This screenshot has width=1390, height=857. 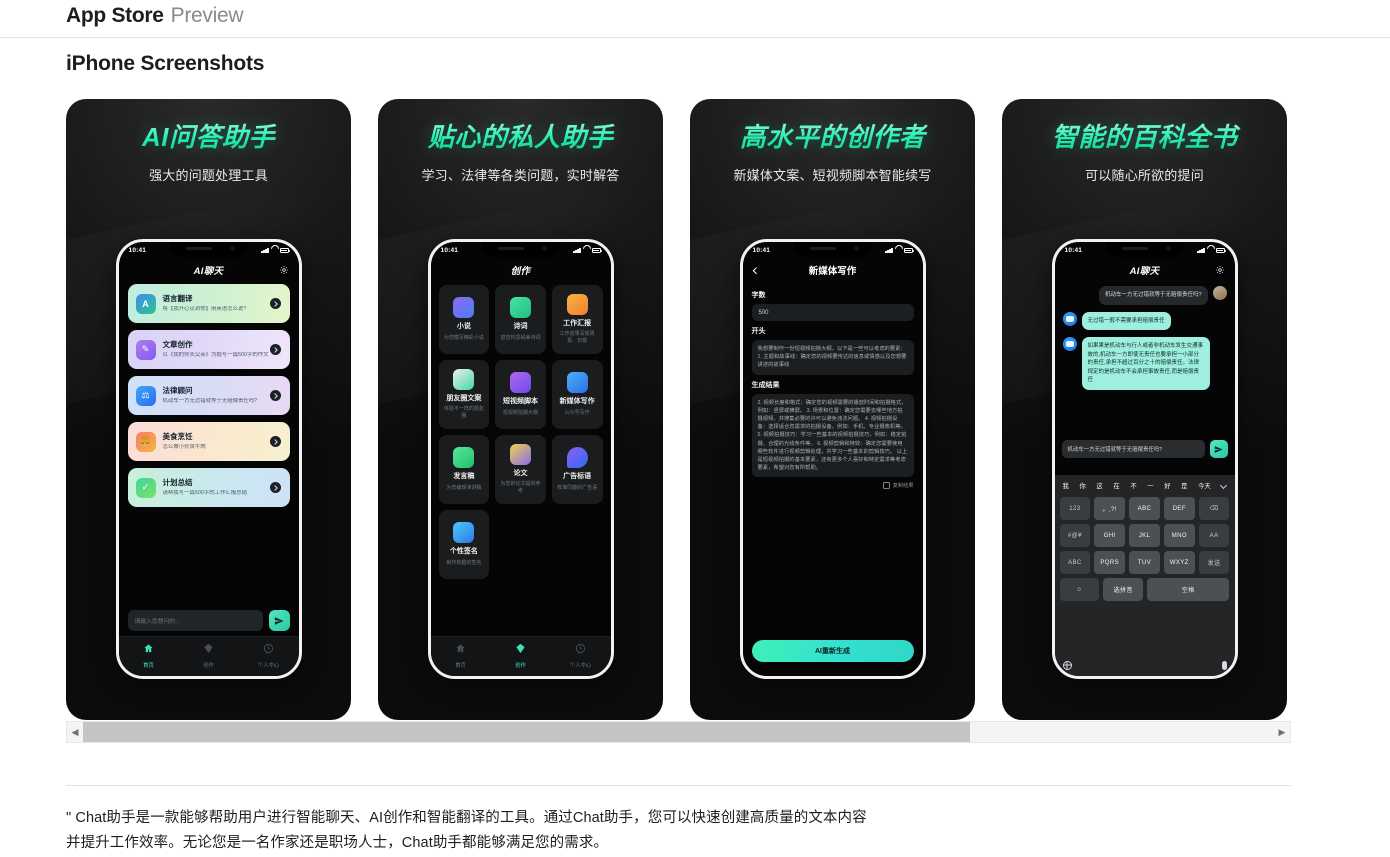 What do you see at coordinates (577, 383) in the screenshot?
I see `media-icon` at bounding box center [577, 383].